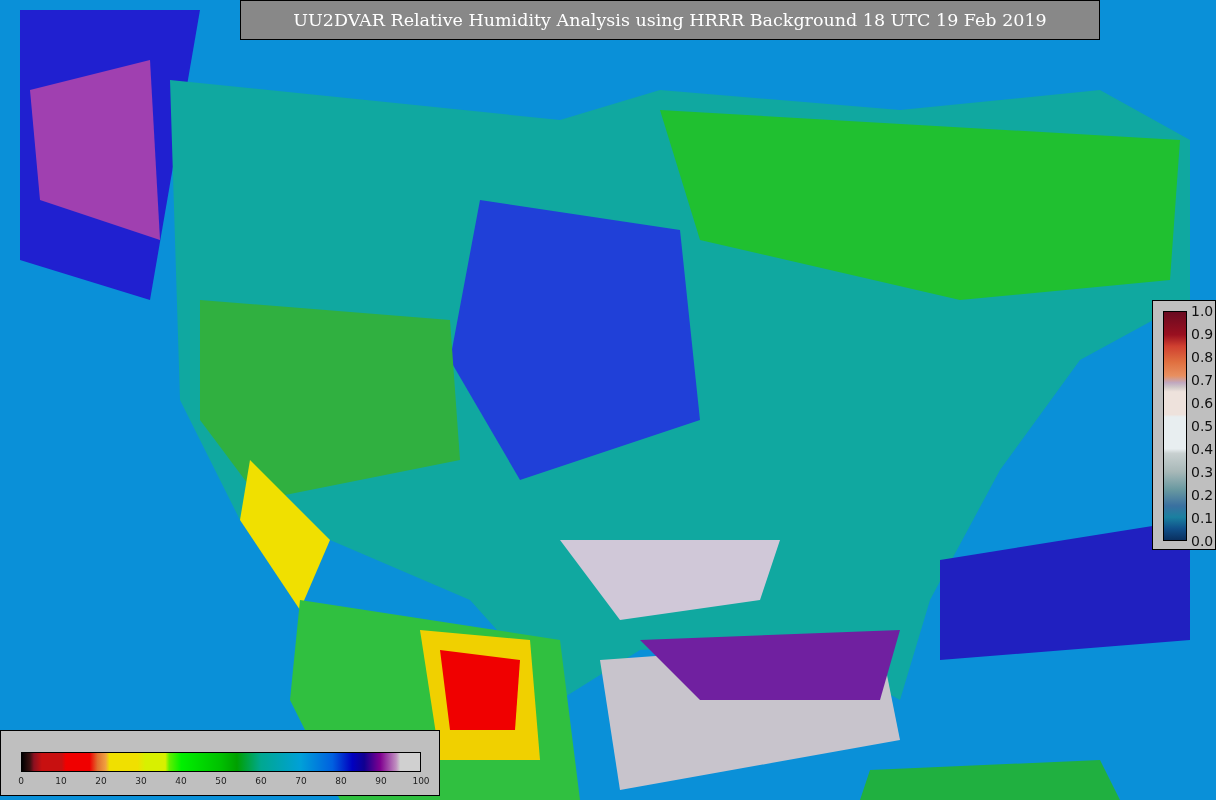 The image size is (1216, 800). What do you see at coordinates (421, 781) in the screenshot?
I see `tick-label: 100` at bounding box center [421, 781].